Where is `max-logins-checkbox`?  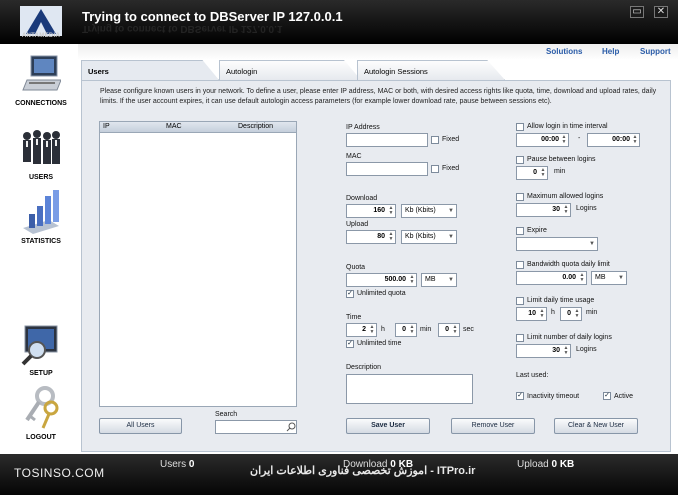 max-logins-checkbox is located at coordinates (520, 197).